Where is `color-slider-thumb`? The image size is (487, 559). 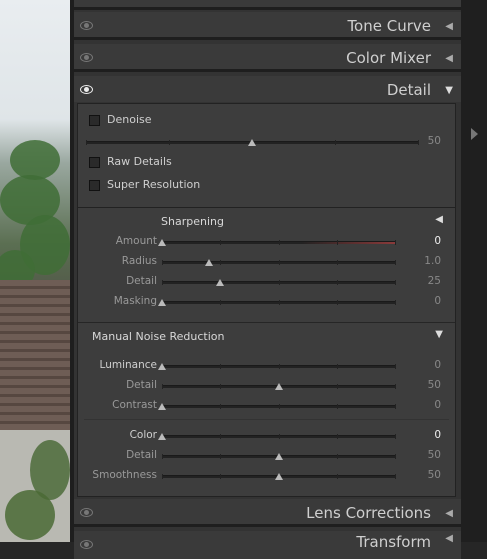 color-slider-thumb is located at coordinates (162, 436).